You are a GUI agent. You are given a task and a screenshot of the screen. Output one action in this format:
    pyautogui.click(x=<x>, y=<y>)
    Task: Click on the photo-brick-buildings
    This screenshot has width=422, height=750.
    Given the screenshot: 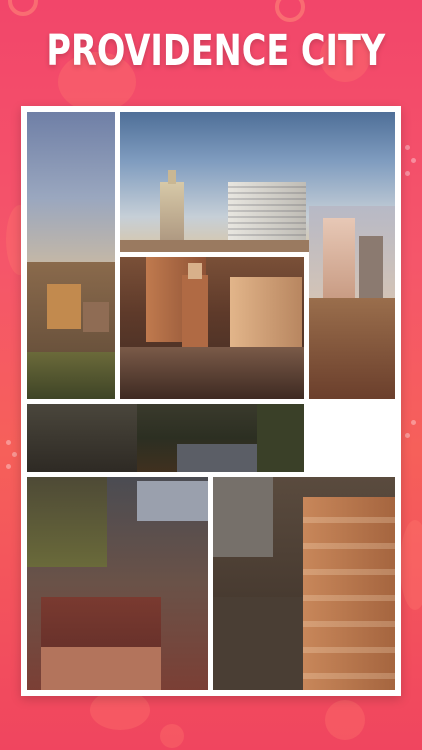 What is the action you would take?
    pyautogui.click(x=304, y=583)
    